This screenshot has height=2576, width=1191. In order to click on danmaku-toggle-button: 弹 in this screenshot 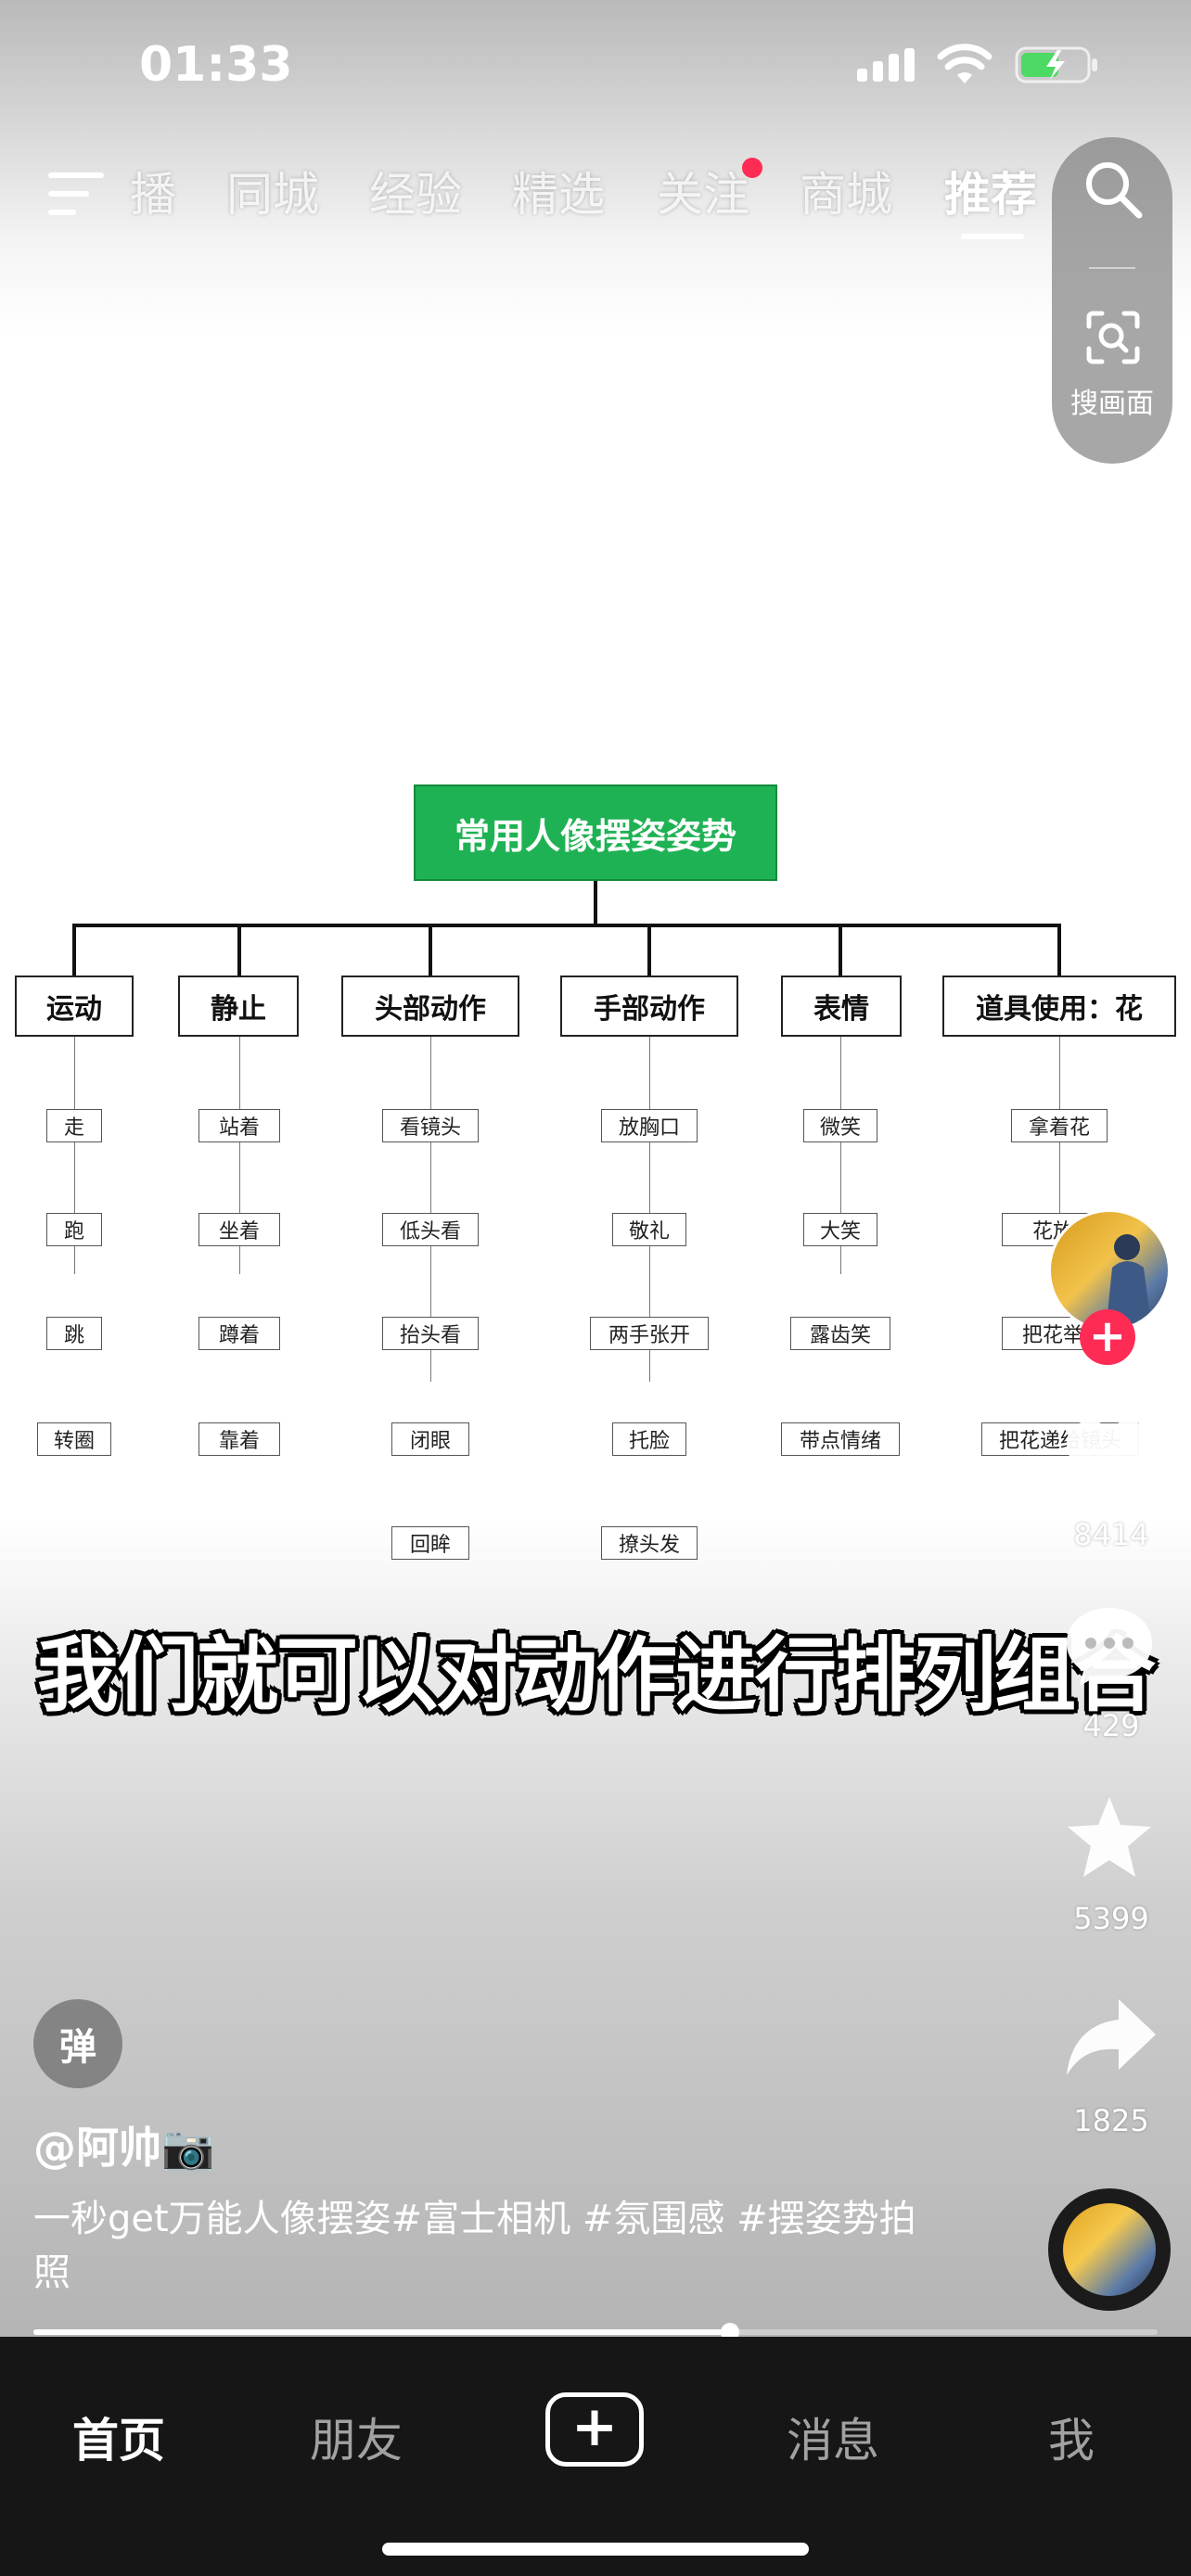, I will do `click(77, 2044)`.